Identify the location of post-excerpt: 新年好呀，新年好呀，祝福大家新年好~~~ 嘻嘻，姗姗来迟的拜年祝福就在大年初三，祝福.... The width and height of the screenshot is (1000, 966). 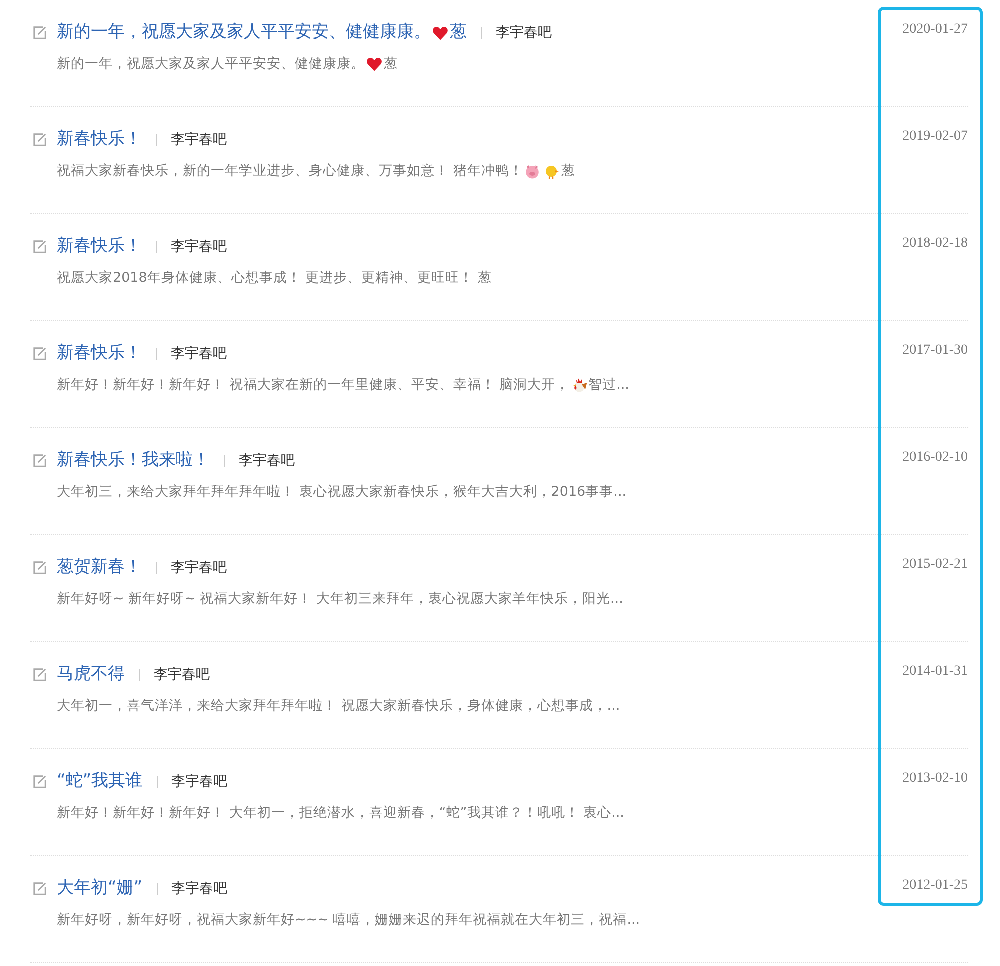
(349, 920).